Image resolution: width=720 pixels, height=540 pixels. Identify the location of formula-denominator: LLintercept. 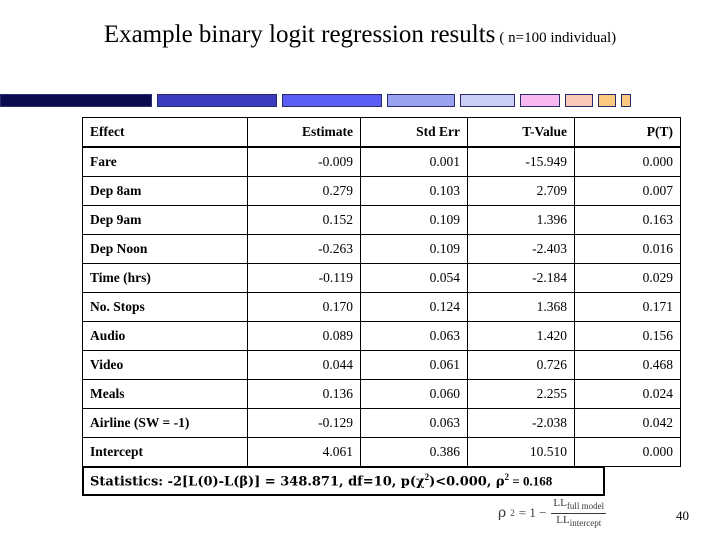
(578, 521).